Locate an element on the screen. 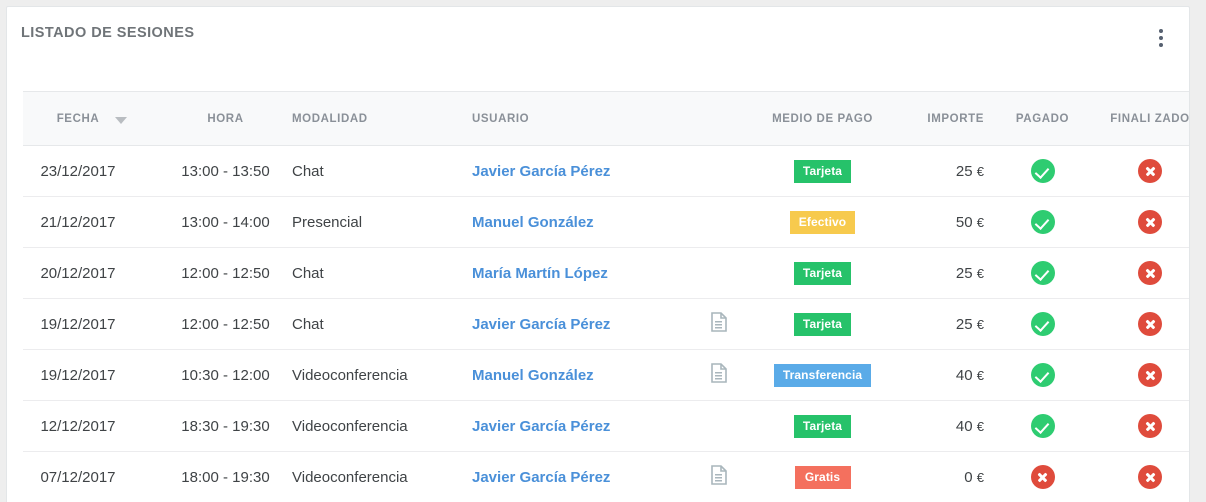  amount-value: 50 € is located at coordinates (969, 222).